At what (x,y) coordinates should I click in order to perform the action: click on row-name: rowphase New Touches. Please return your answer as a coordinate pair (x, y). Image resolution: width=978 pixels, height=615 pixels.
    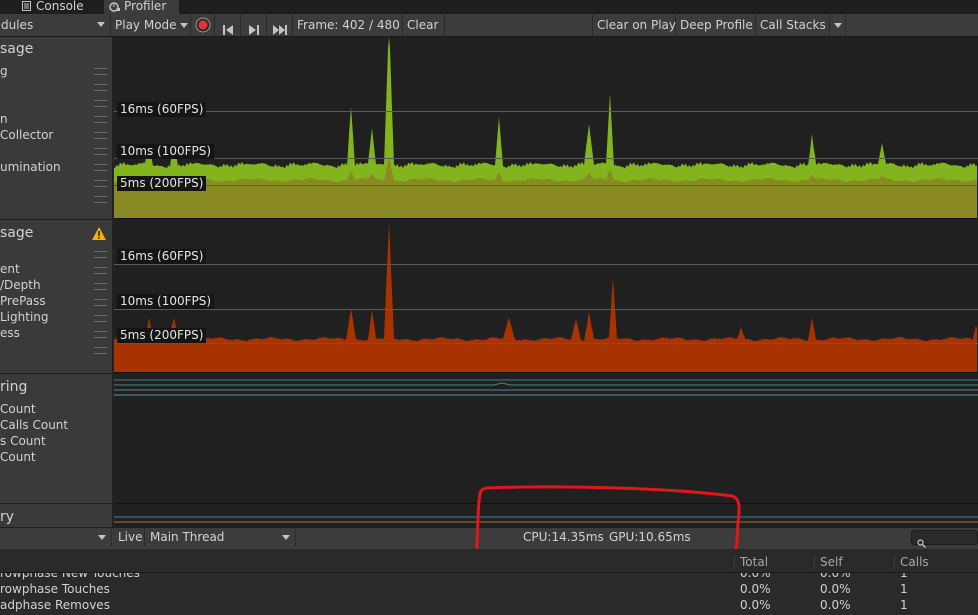
    Looking at the image, I should click on (70, 576).